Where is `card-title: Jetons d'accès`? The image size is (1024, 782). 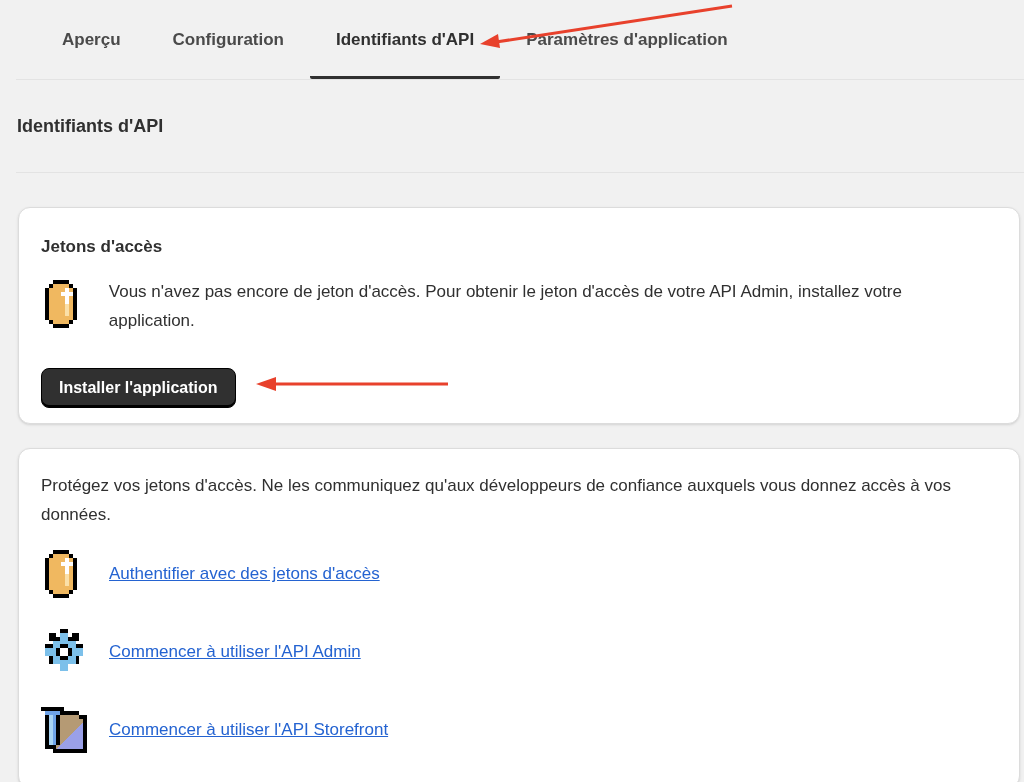
card-title: Jetons d'accès is located at coordinates (102, 247).